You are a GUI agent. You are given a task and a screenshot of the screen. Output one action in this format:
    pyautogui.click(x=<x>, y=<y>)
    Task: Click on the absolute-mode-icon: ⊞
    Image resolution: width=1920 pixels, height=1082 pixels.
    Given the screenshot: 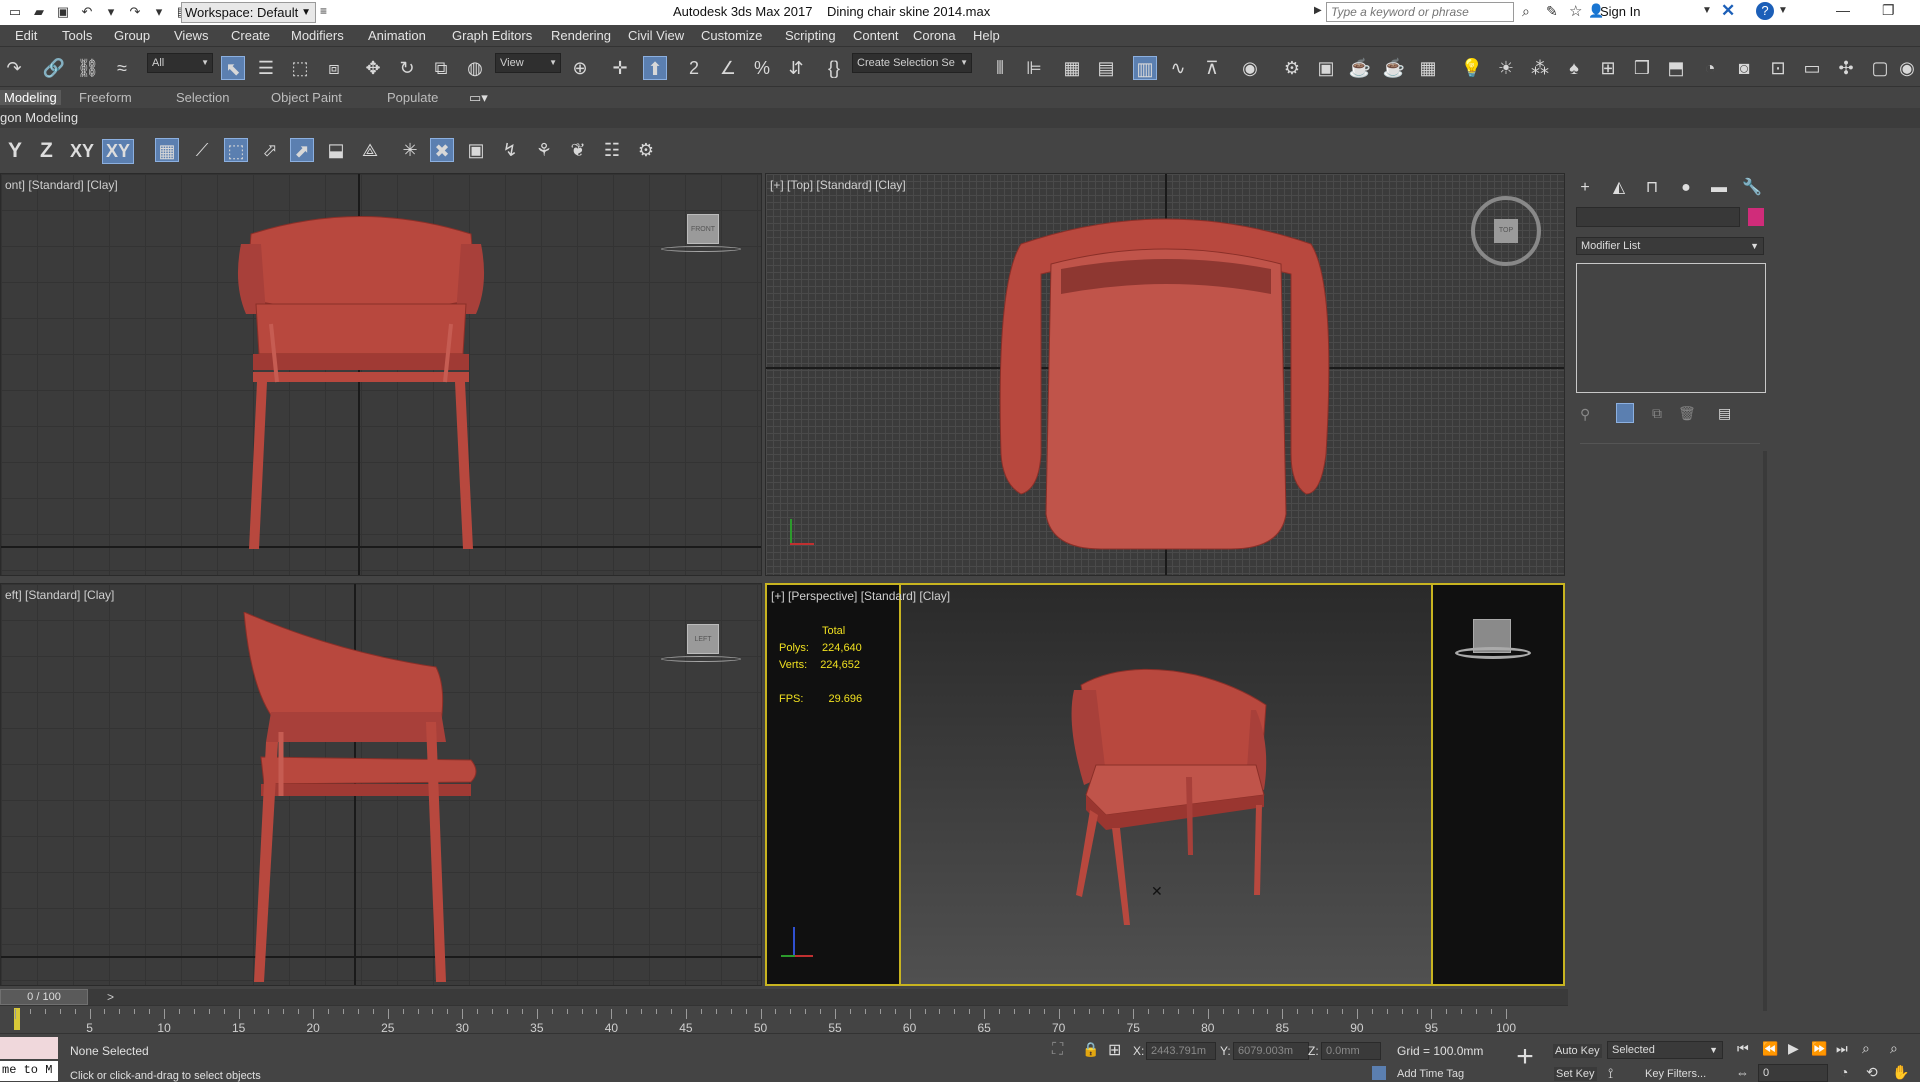 What is the action you would take?
    pyautogui.click(x=1114, y=1050)
    